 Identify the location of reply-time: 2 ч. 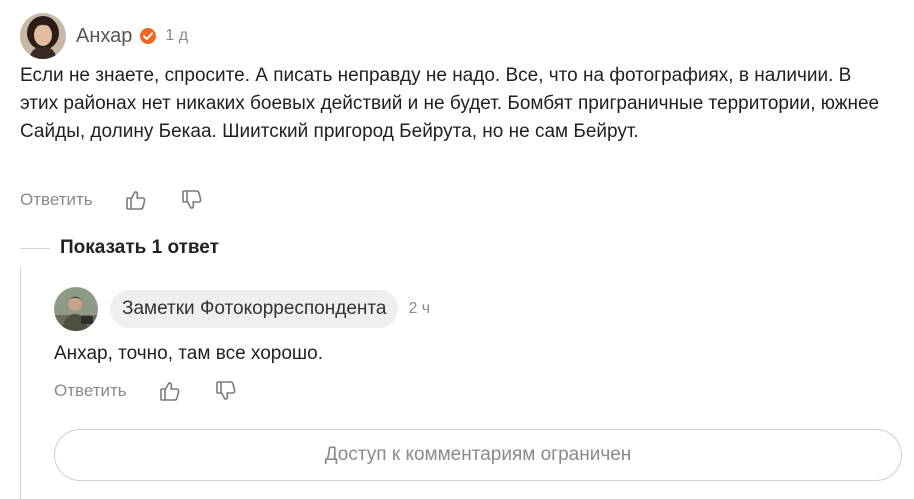
(419, 308).